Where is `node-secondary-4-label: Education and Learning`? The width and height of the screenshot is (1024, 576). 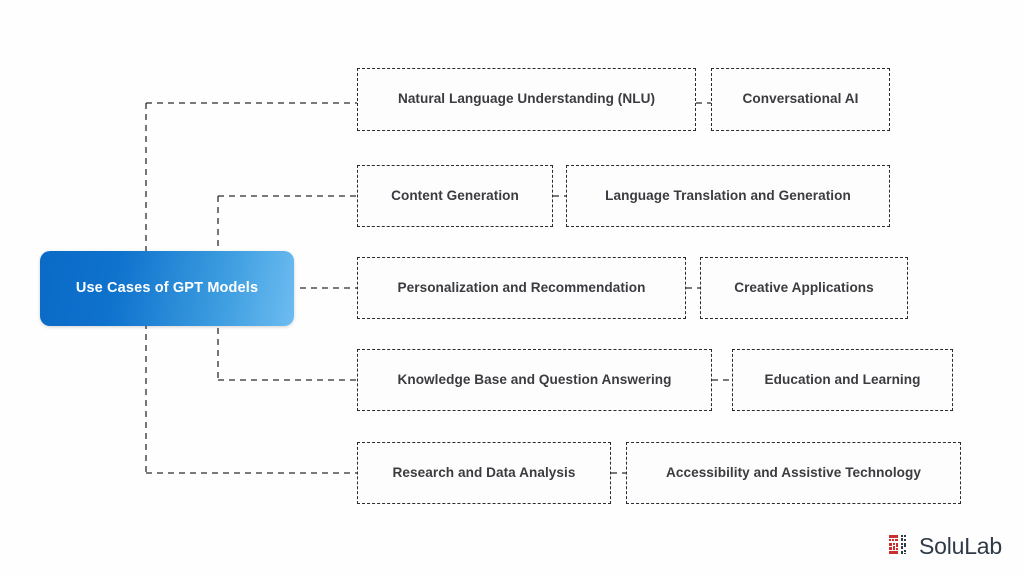 node-secondary-4-label: Education and Learning is located at coordinates (842, 379).